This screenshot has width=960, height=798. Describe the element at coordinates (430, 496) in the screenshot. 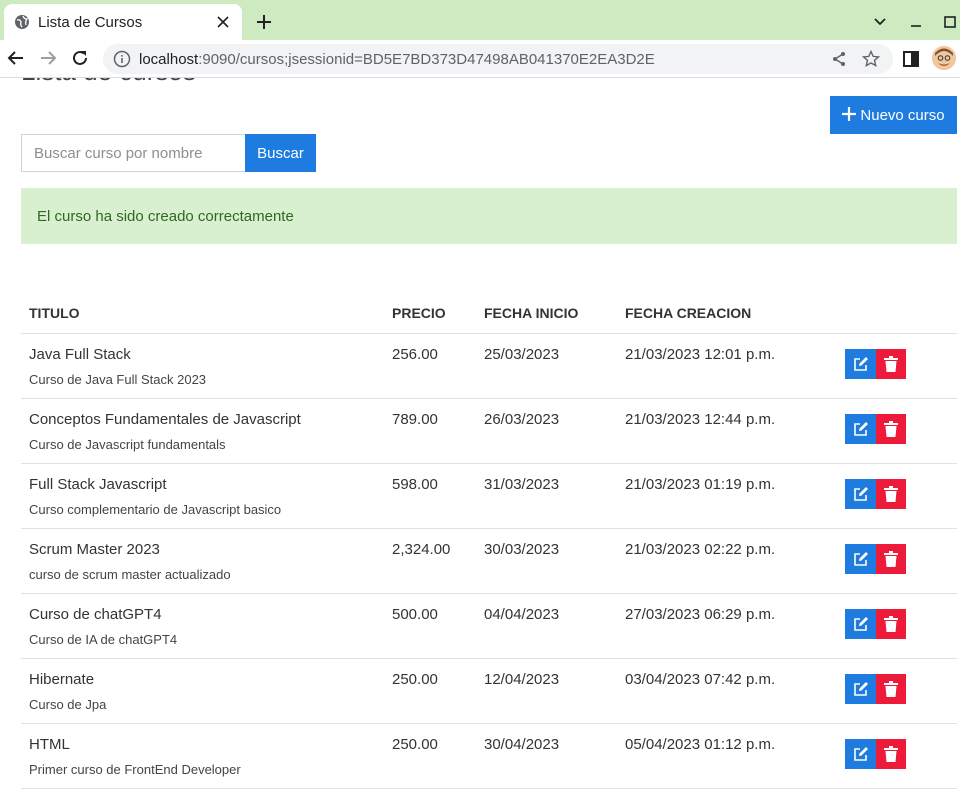

I see `course-price: 598.00` at that location.